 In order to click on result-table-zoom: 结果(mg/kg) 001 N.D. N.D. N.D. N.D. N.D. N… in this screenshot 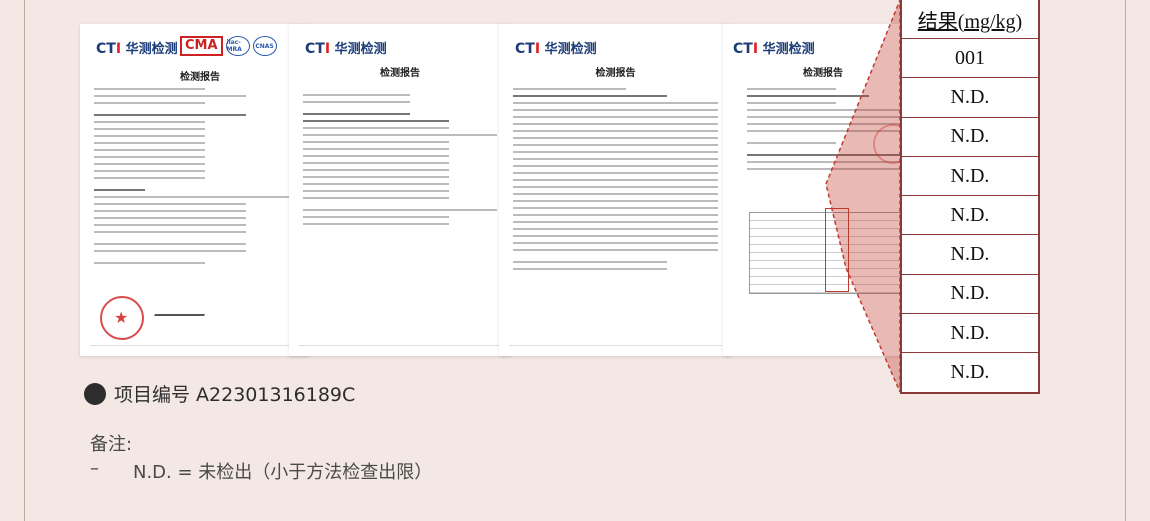, I will do `click(970, 197)`.